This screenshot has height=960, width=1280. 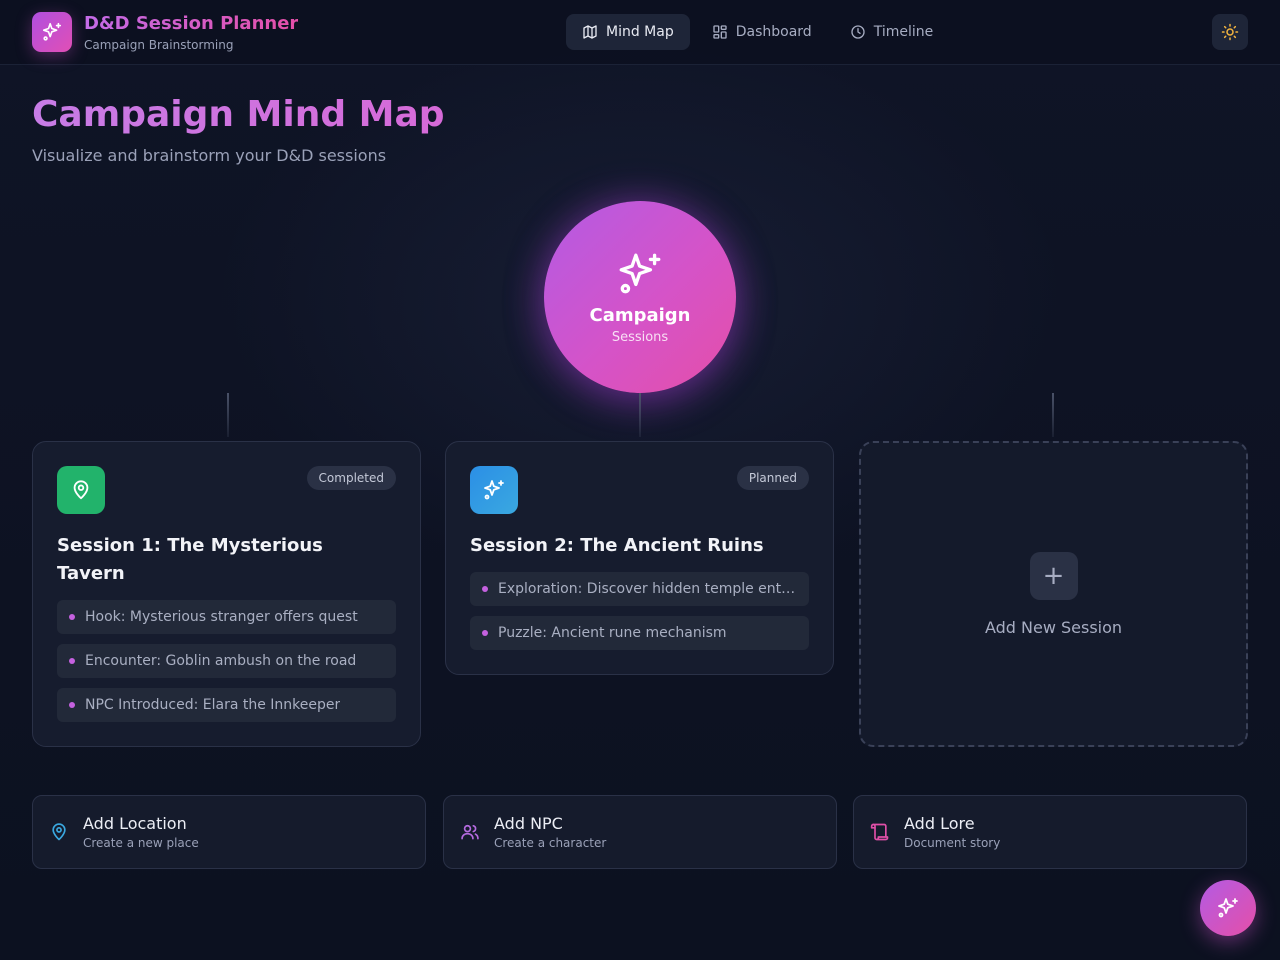 What do you see at coordinates (1053, 627) in the screenshot?
I see `add-session-label: Add New Session` at bounding box center [1053, 627].